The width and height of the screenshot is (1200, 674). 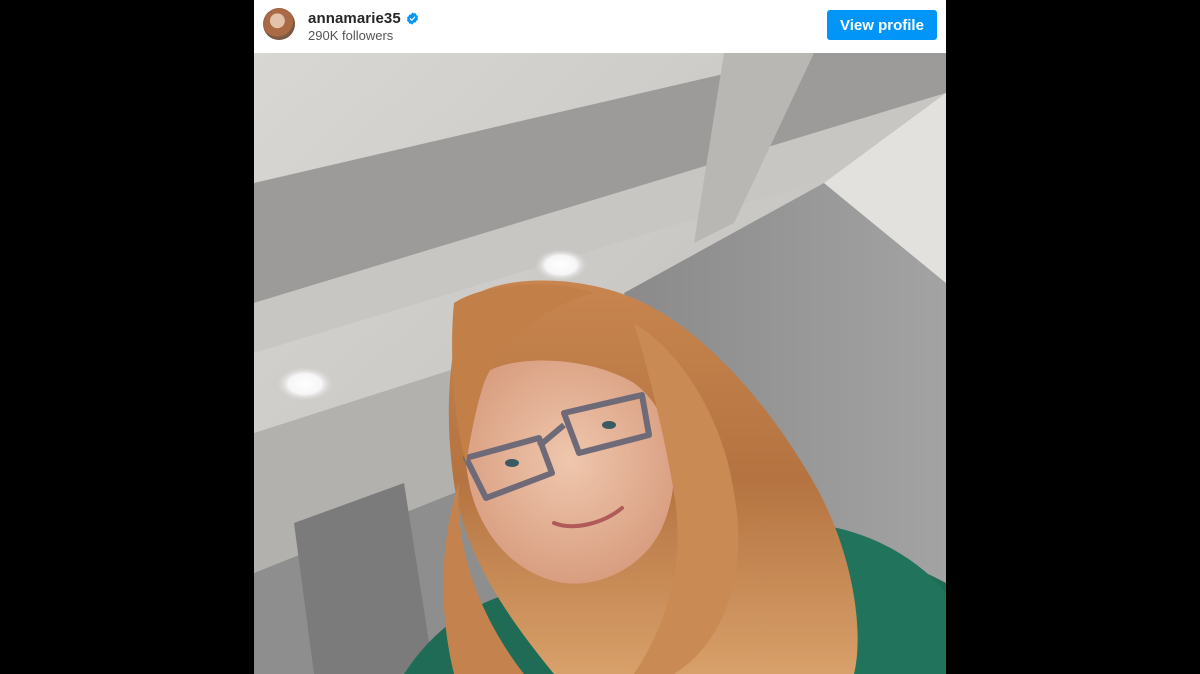 I want to click on verified-badge-icon, so click(x=412, y=18).